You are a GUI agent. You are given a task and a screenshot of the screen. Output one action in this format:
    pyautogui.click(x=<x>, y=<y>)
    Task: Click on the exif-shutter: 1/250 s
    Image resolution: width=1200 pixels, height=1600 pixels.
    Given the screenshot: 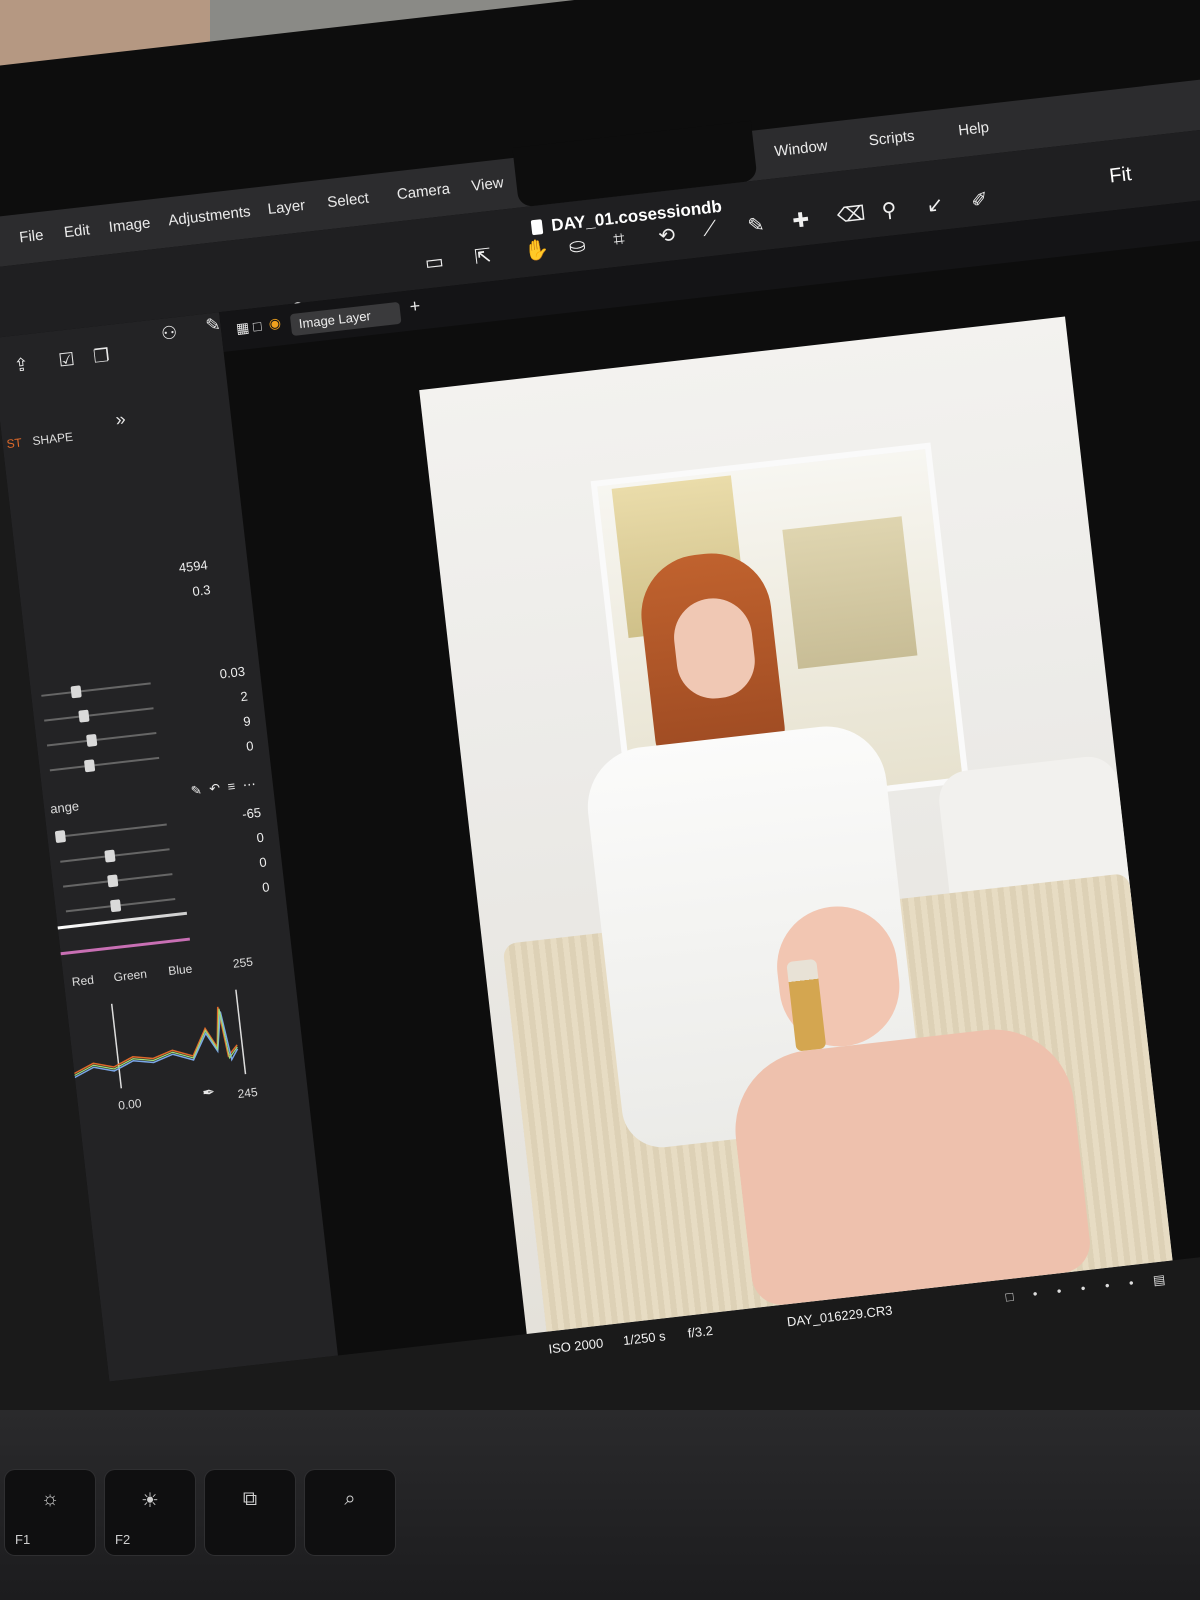 What is the action you would take?
    pyautogui.click(x=644, y=1338)
    